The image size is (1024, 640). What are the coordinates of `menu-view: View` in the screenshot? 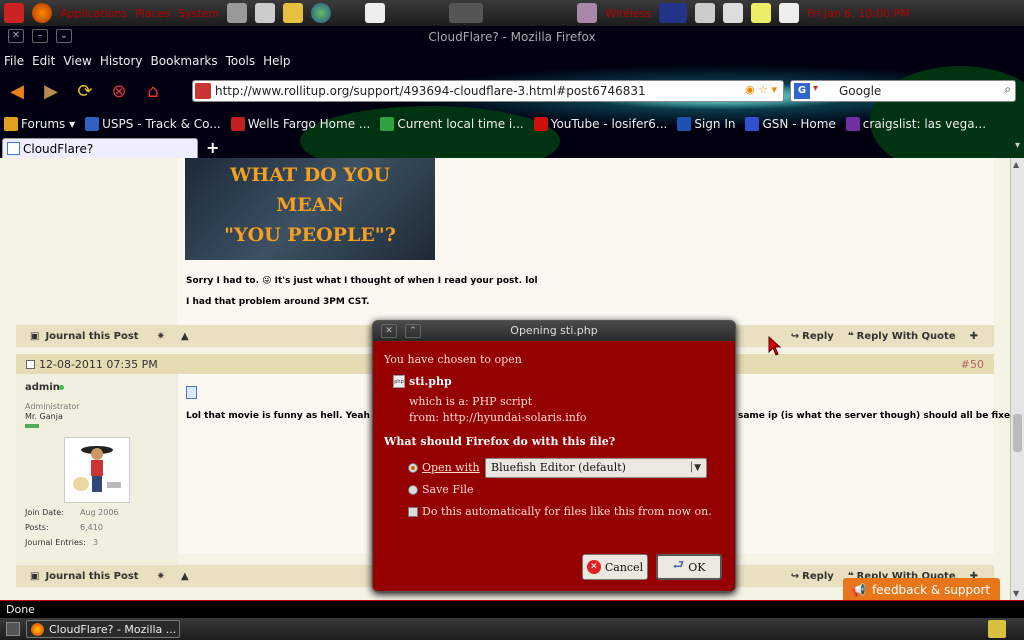 It's located at (77, 63).